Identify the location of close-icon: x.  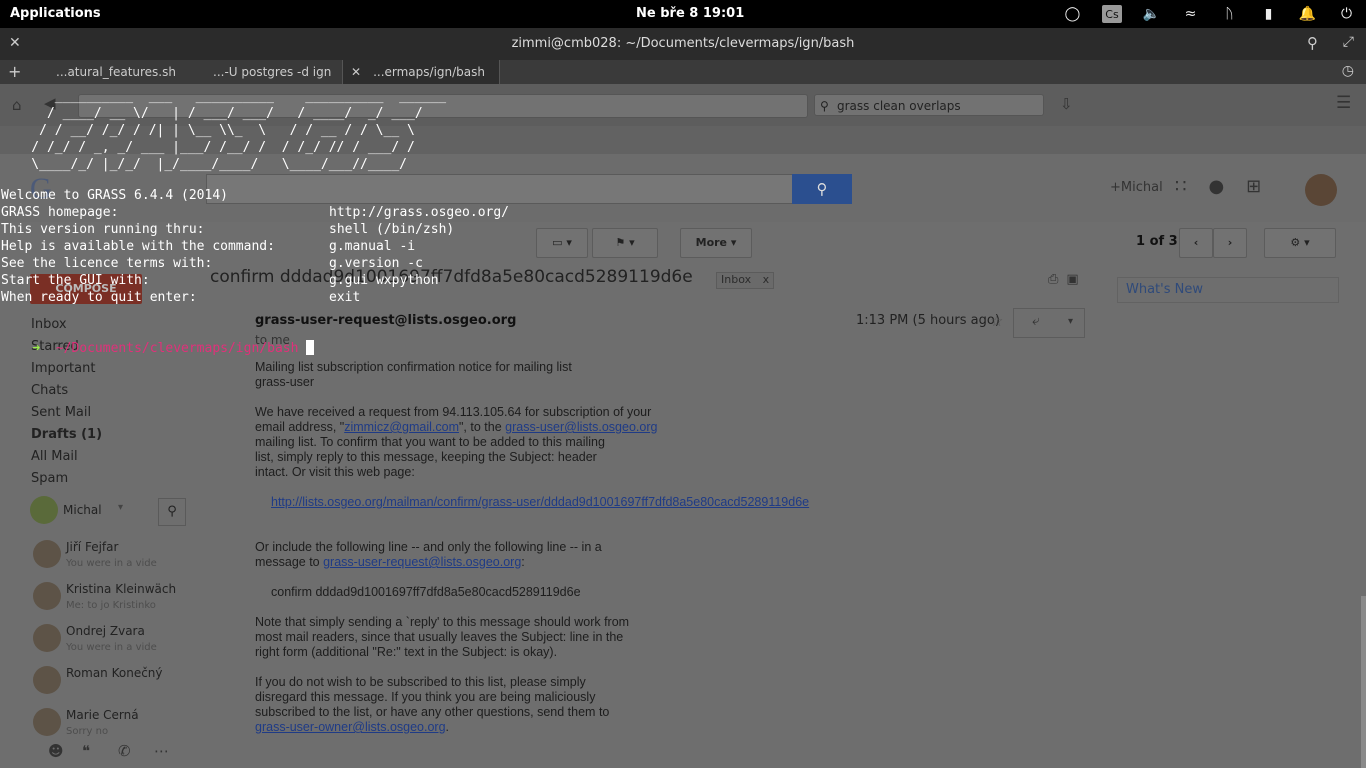
(766, 279).